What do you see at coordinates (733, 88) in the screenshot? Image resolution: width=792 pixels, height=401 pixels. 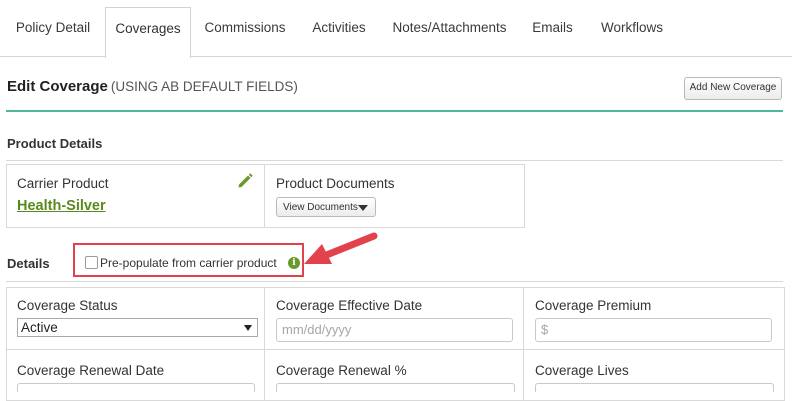 I see `add-new-coverage-button: Add New Coverage` at bounding box center [733, 88].